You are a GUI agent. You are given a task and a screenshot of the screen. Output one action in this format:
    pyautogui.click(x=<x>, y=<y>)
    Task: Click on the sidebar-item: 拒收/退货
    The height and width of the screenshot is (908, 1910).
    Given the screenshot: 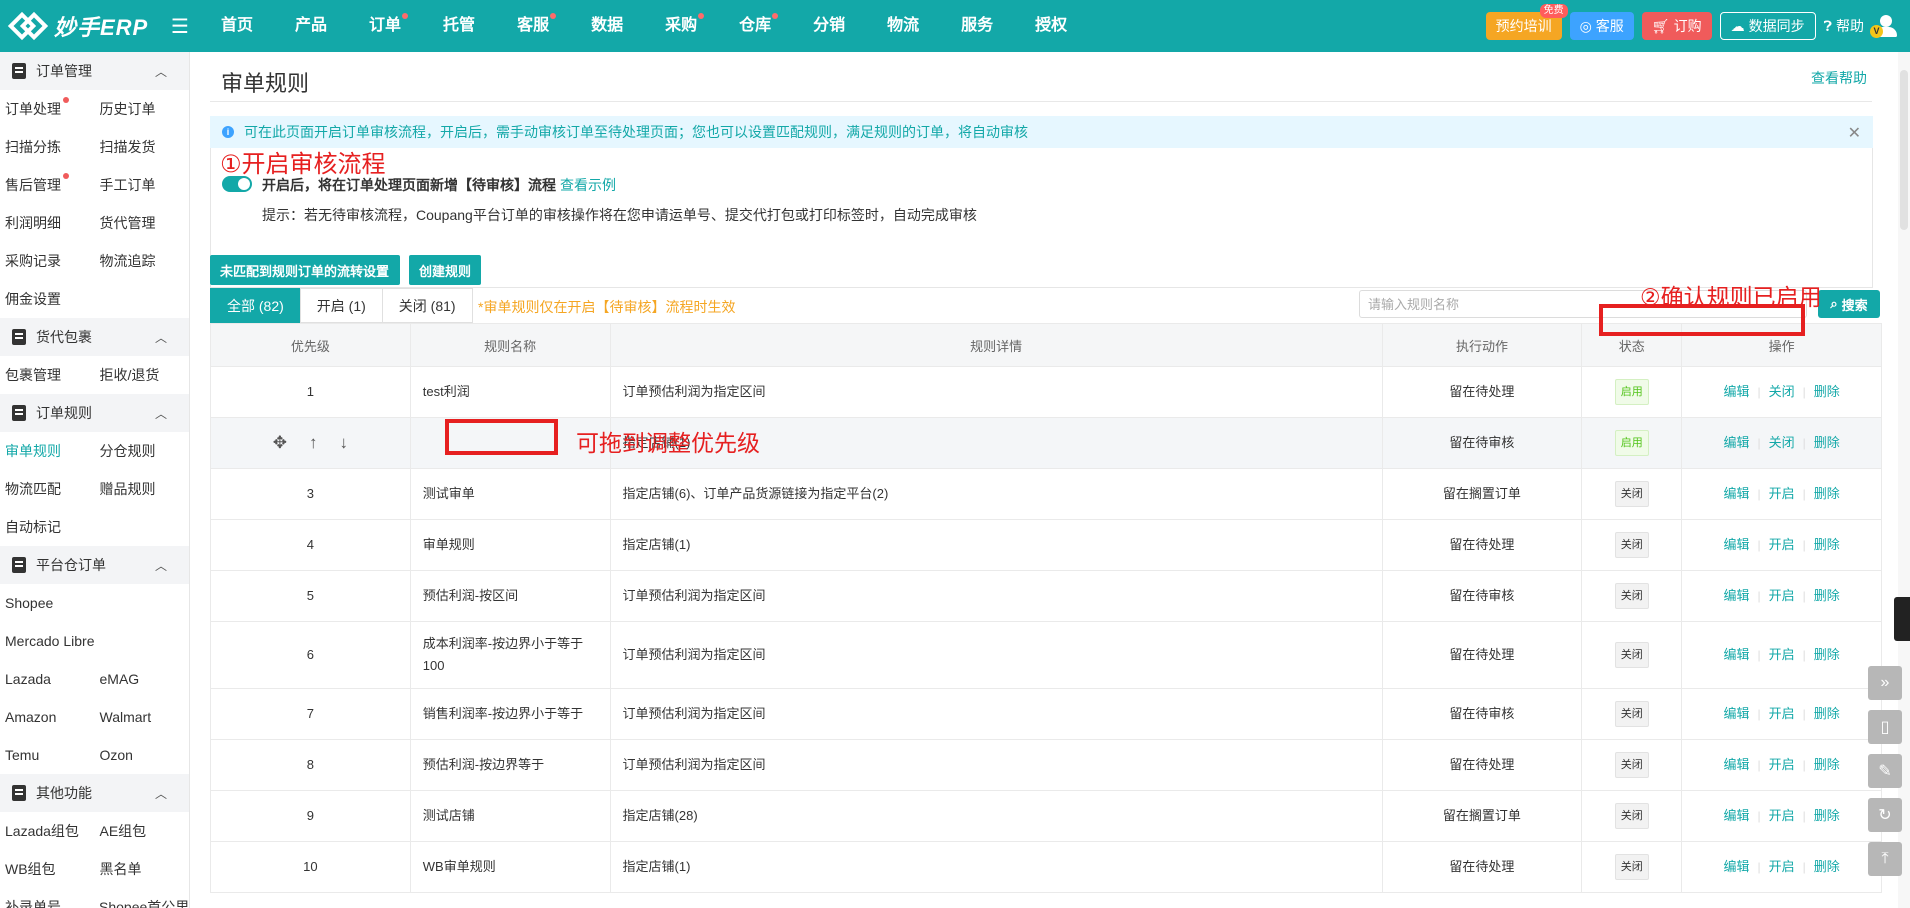 What is the action you would take?
    pyautogui.click(x=142, y=375)
    